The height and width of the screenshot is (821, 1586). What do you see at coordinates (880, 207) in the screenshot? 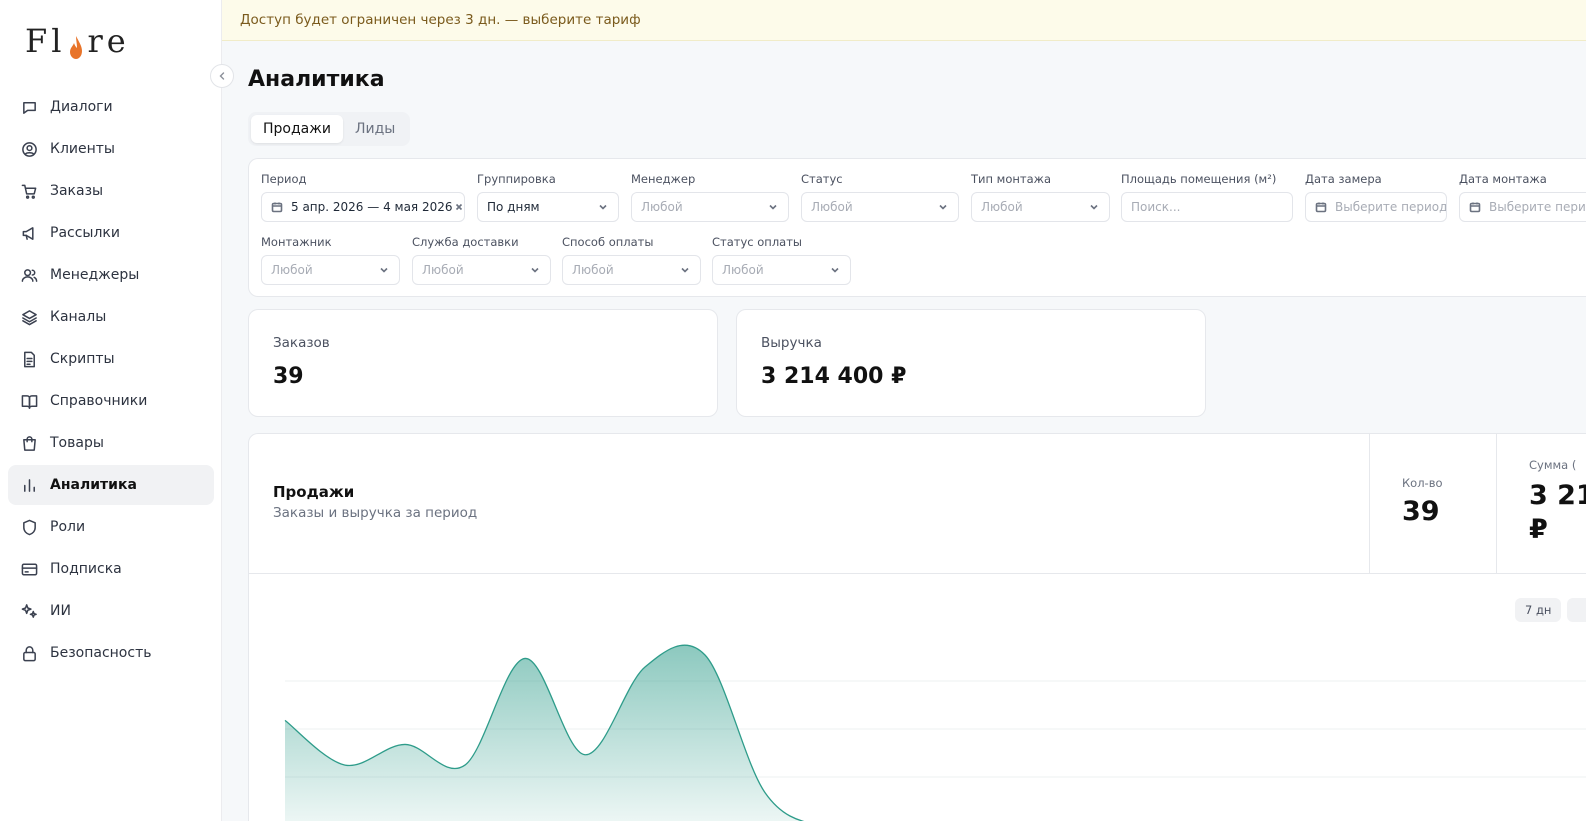
I see `status-select: Любой` at bounding box center [880, 207].